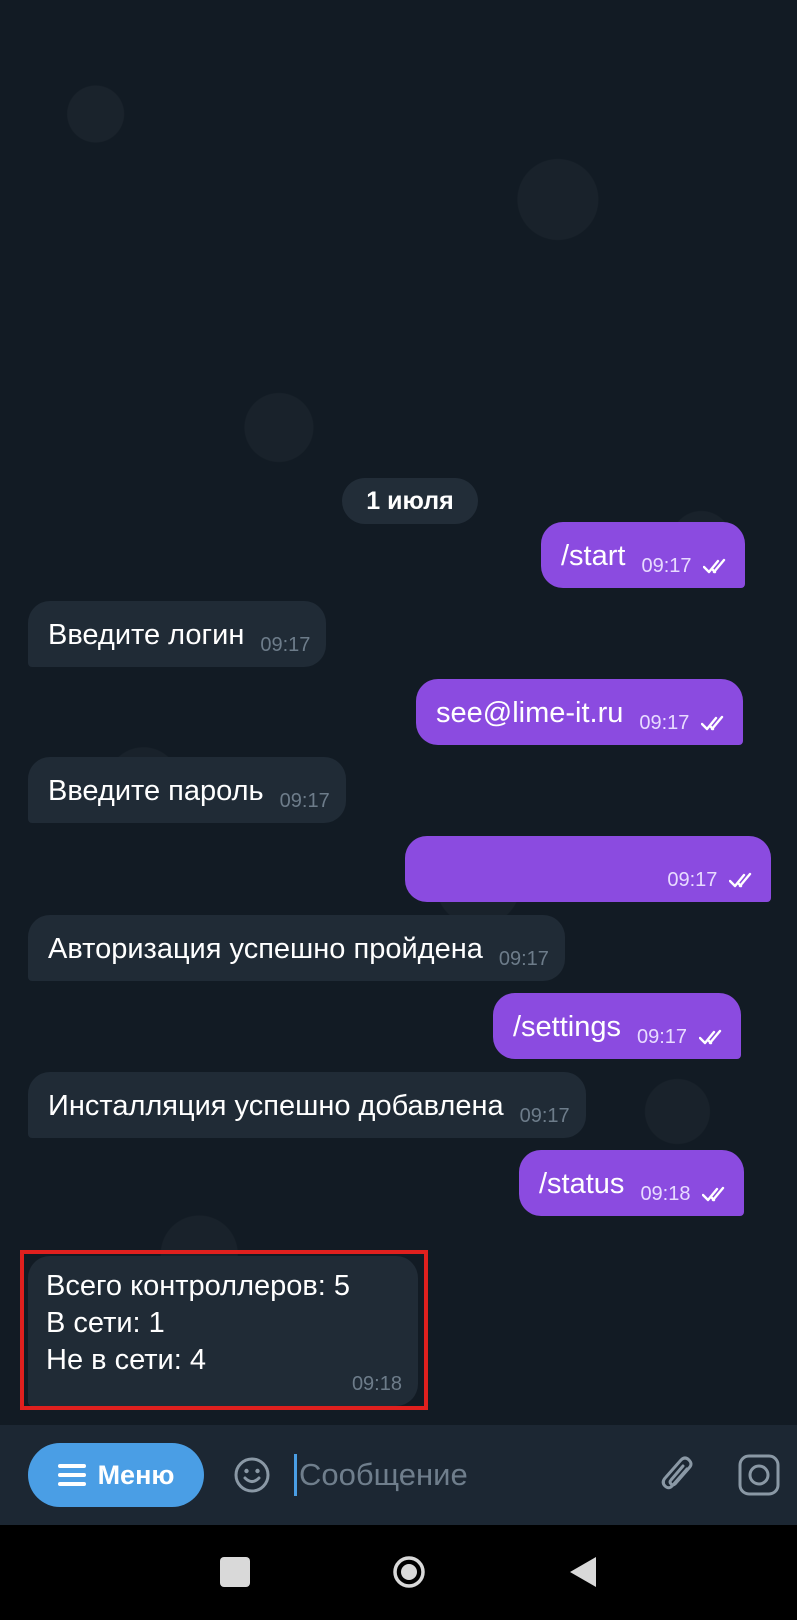 Image resolution: width=797 pixels, height=1620 pixels. I want to click on outgoing-message-email: see@lime-it.ru 09:17, so click(579, 712).